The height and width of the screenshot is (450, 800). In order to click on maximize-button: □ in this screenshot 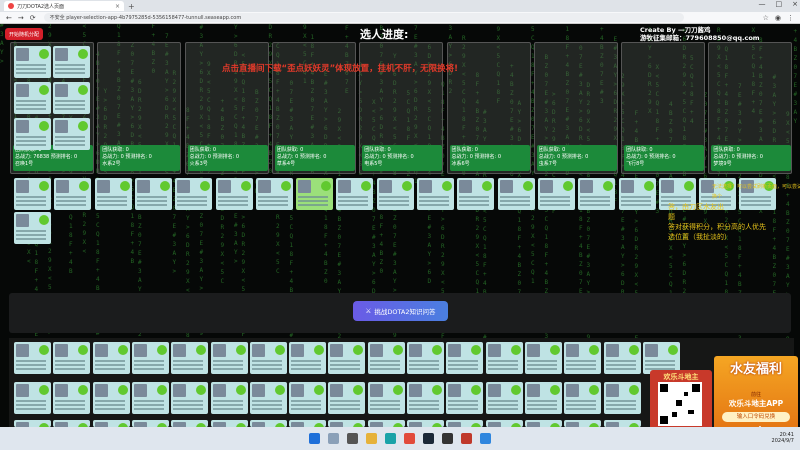, I will do `click(779, 4)`.